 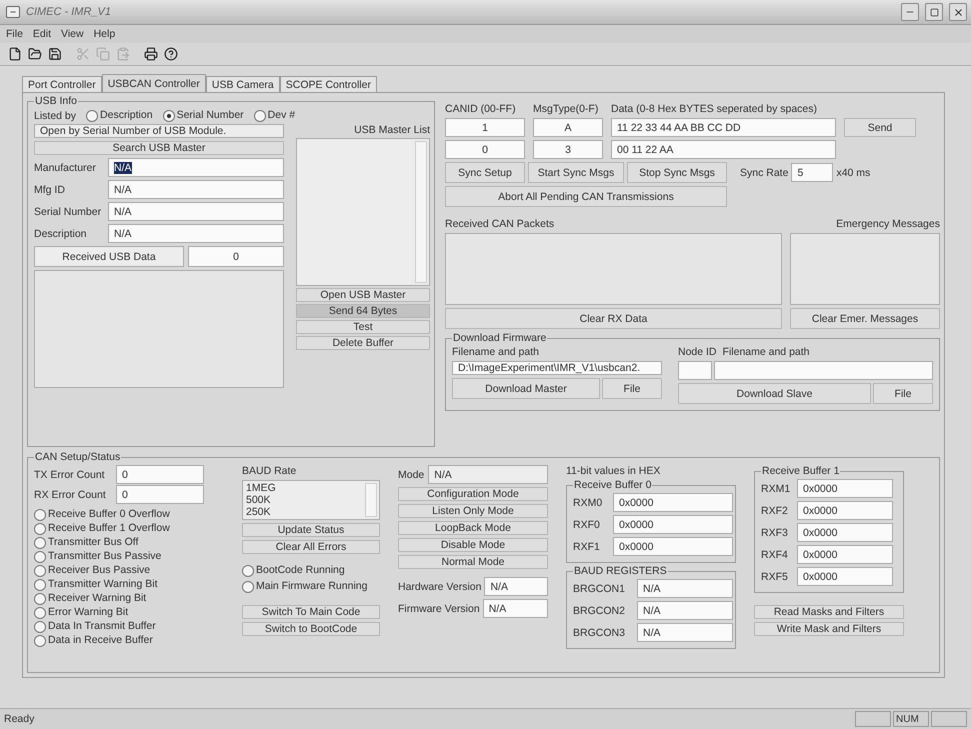 What do you see at coordinates (328, 84) in the screenshot?
I see `tab: SCOPE Controller` at bounding box center [328, 84].